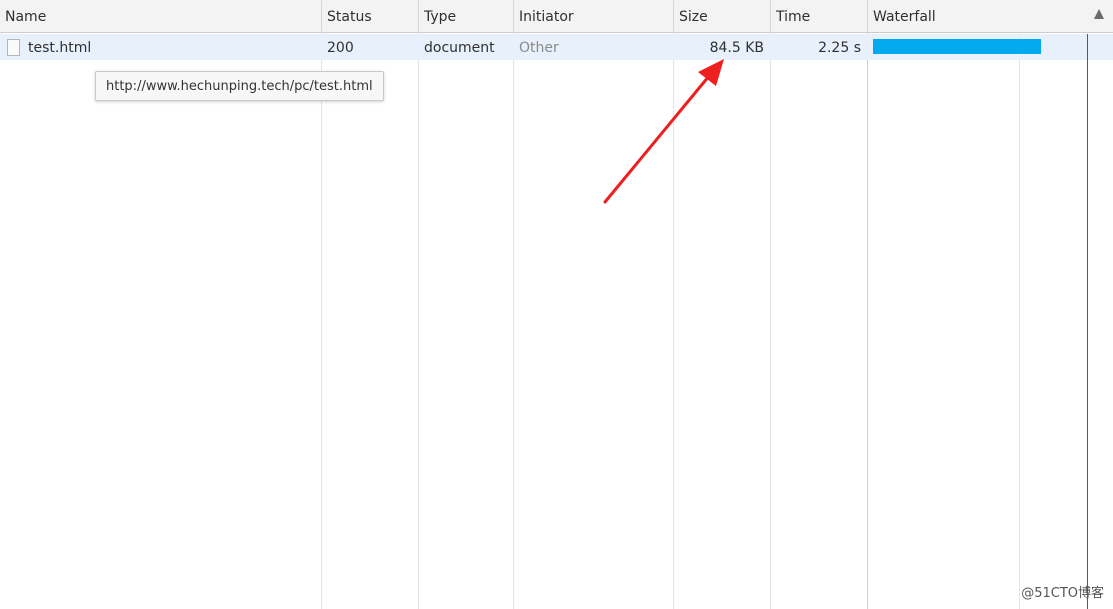 The width and height of the screenshot is (1113, 609). What do you see at coordinates (1019, 321) in the screenshot?
I see `waterfall-grid-line` at bounding box center [1019, 321].